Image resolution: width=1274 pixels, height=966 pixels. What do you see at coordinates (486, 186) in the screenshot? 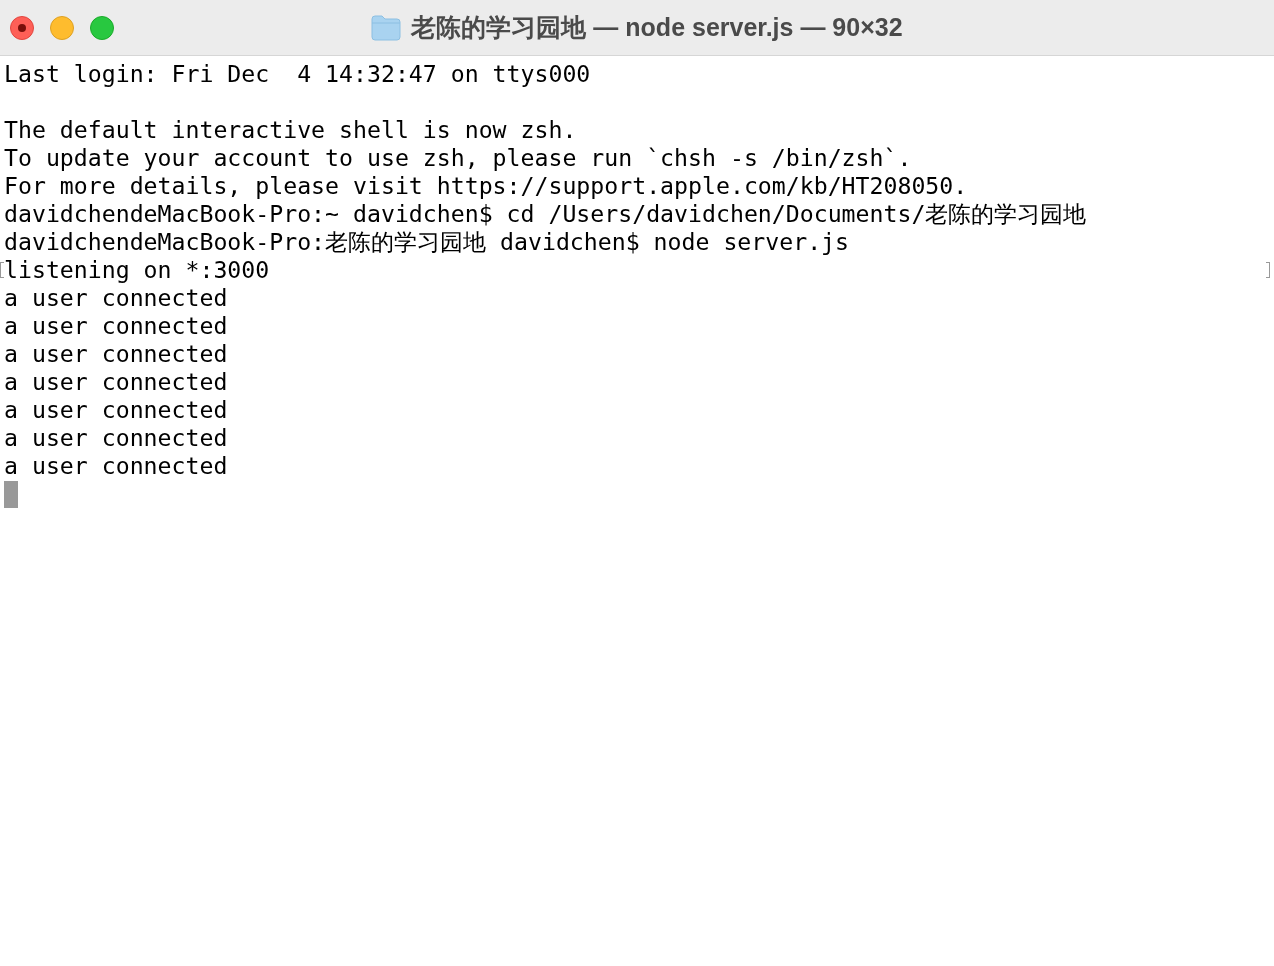
I see `terminal-line: For more details, please visit https://support.apple.com/kb/HT208050.` at bounding box center [486, 186].